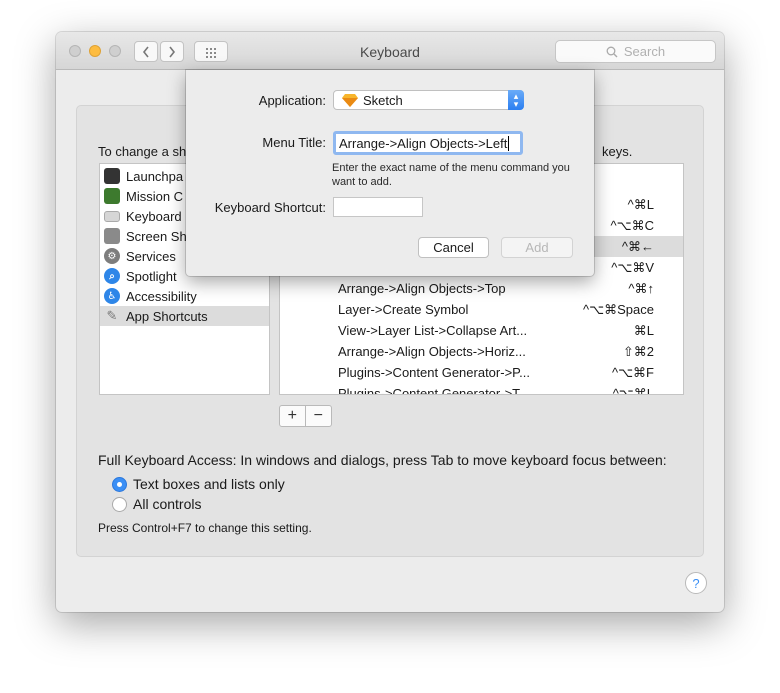  Describe the element at coordinates (167, 504) in the screenshot. I see `radio-label: All controls` at that location.